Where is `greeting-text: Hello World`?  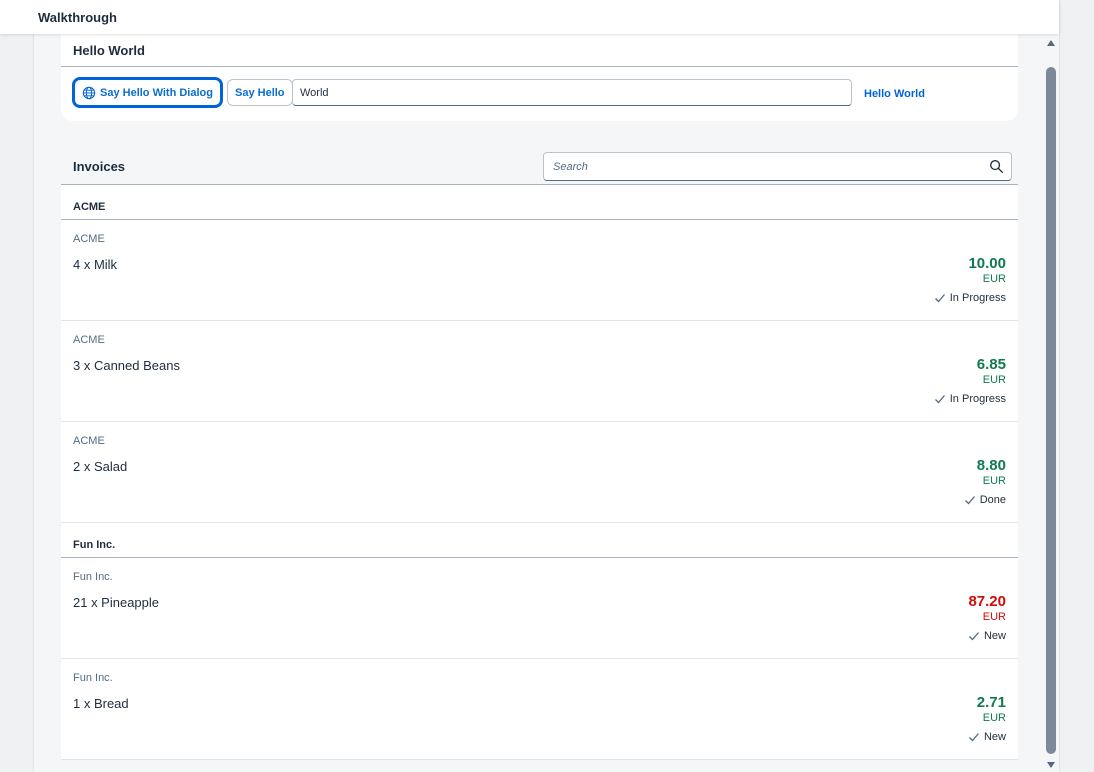 greeting-text: Hello World is located at coordinates (894, 94).